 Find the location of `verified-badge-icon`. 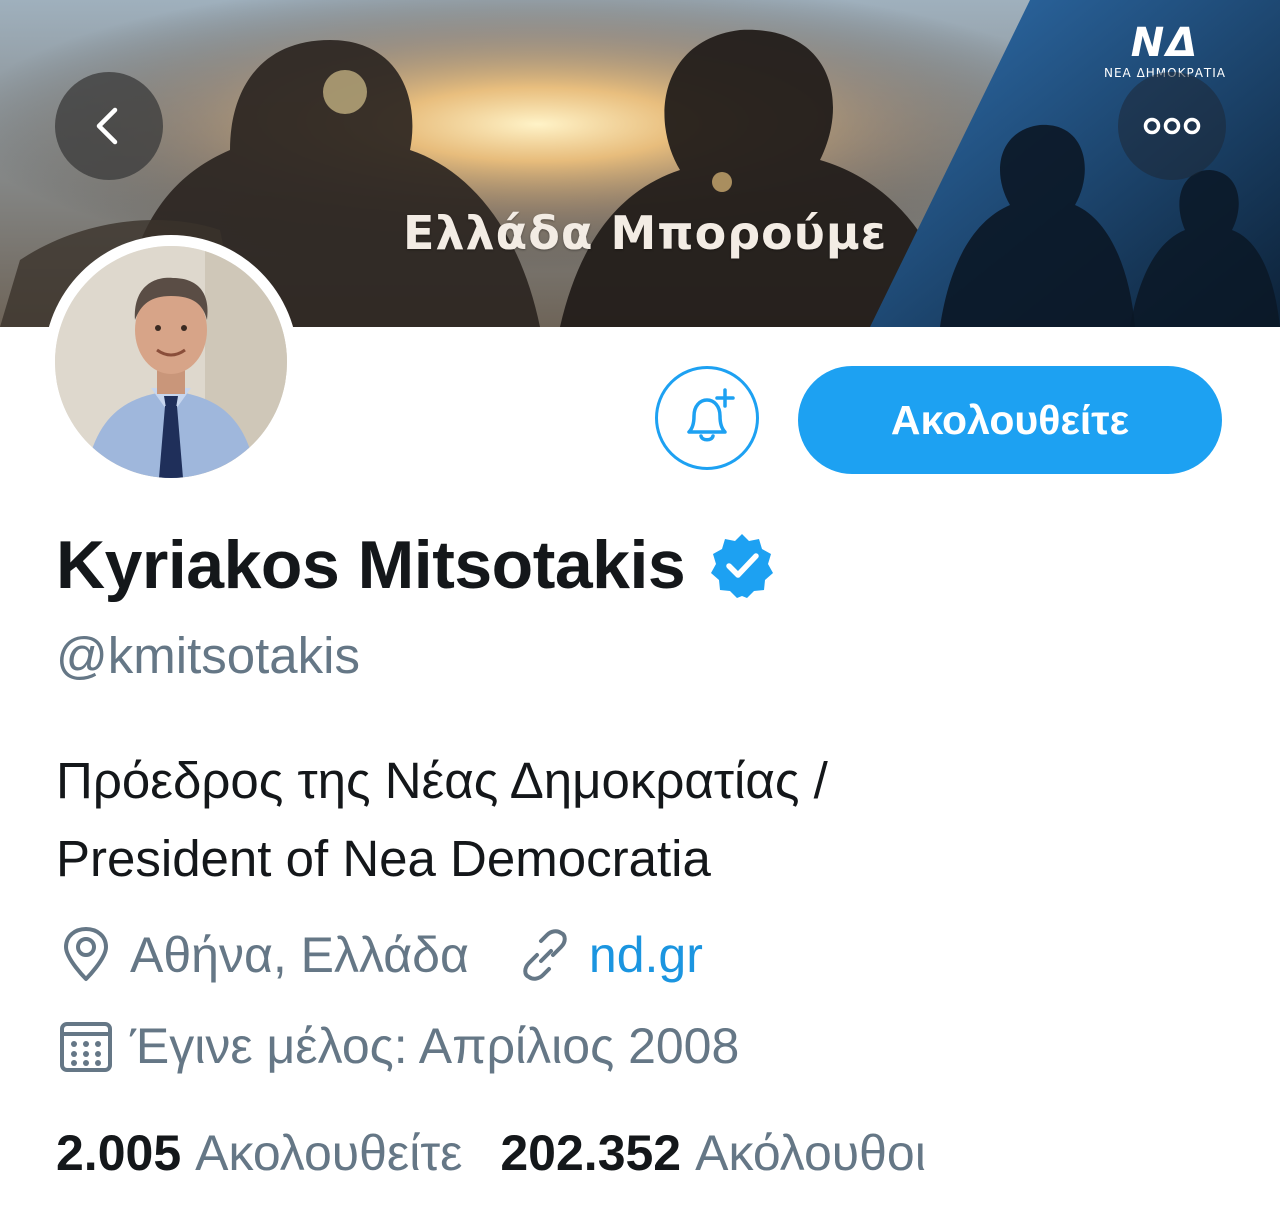

verified-badge-icon is located at coordinates (742, 566).